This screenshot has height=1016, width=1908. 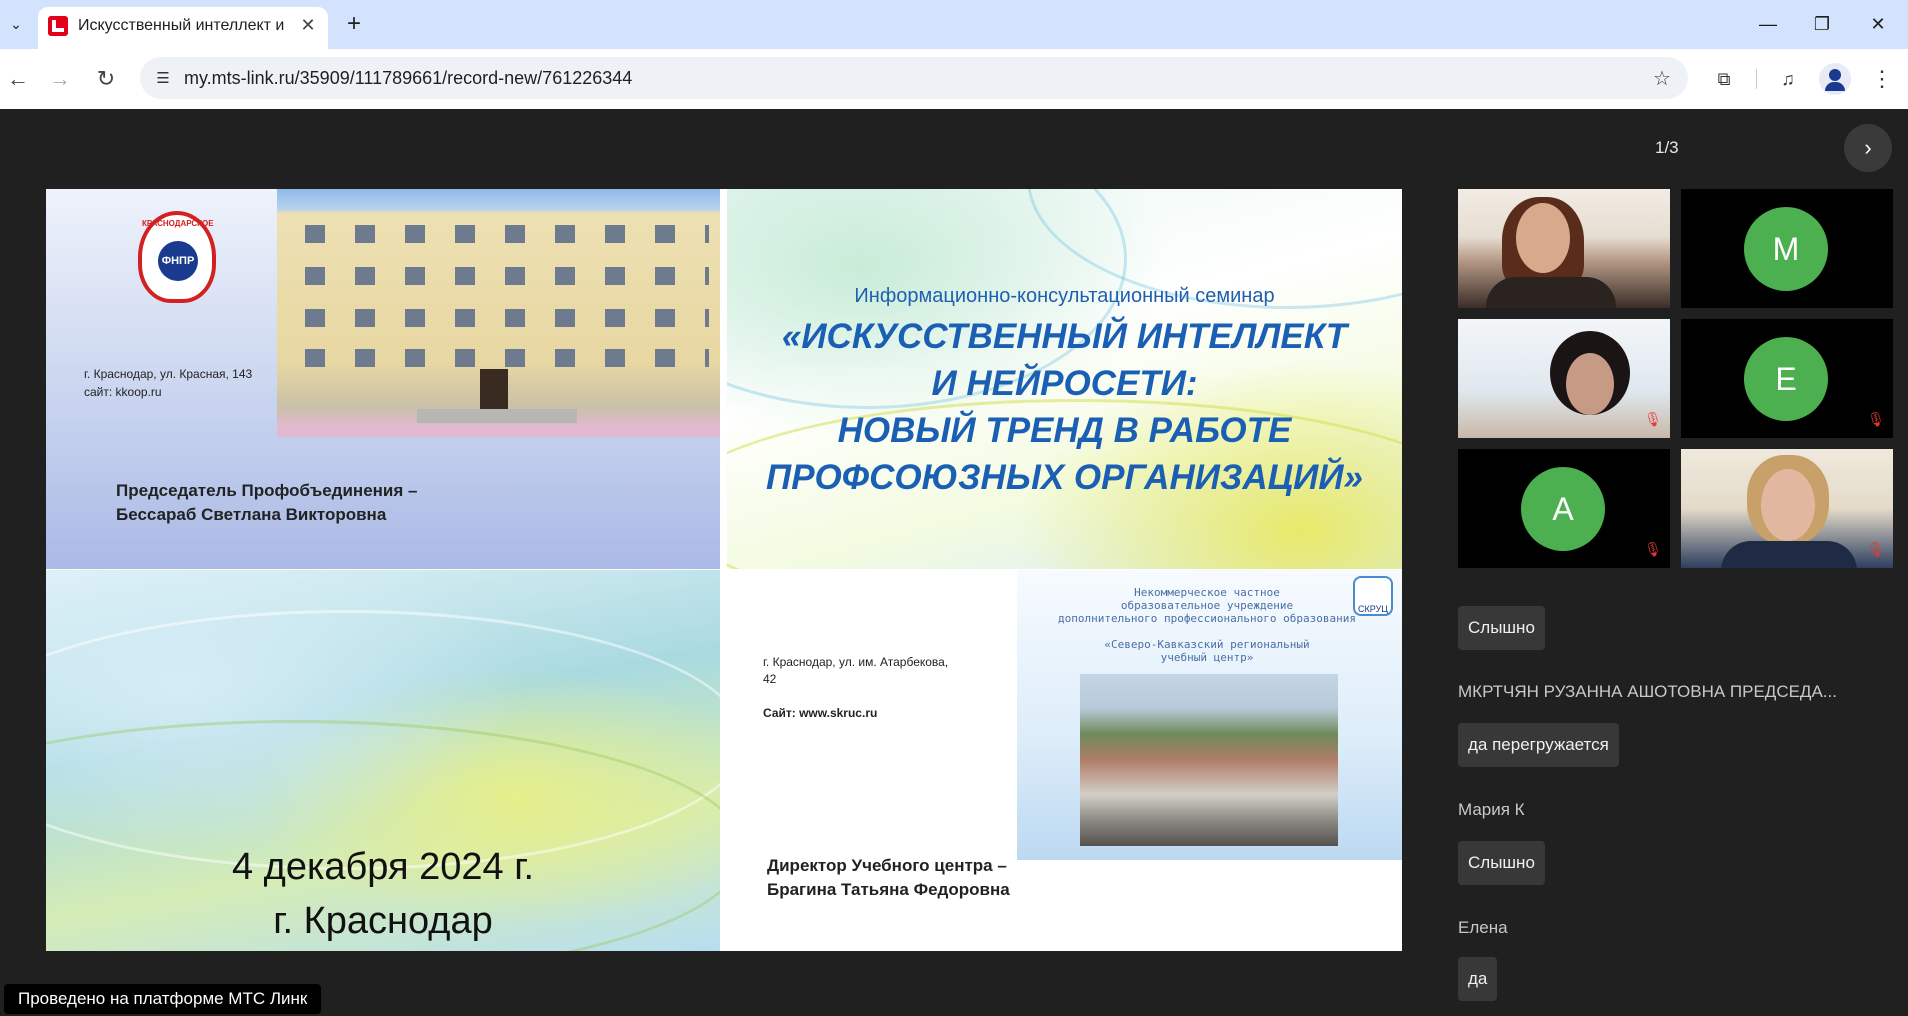 What do you see at coordinates (1064, 296) in the screenshot?
I see `seminar-kicker: Информационно-консультационный семинар` at bounding box center [1064, 296].